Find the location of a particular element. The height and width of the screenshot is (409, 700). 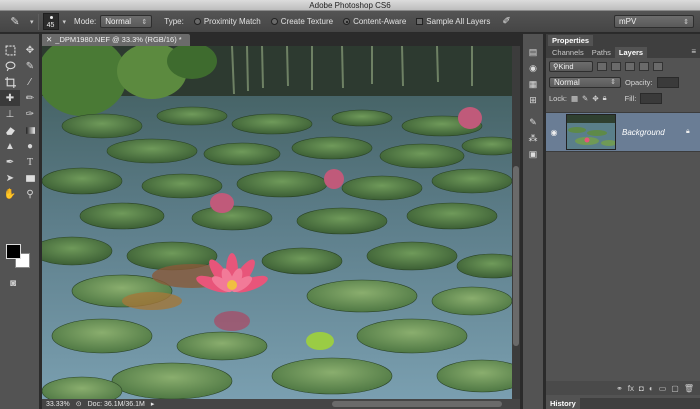

eyedropper-tool-icon: ⁄ is located at coordinates (30, 82).